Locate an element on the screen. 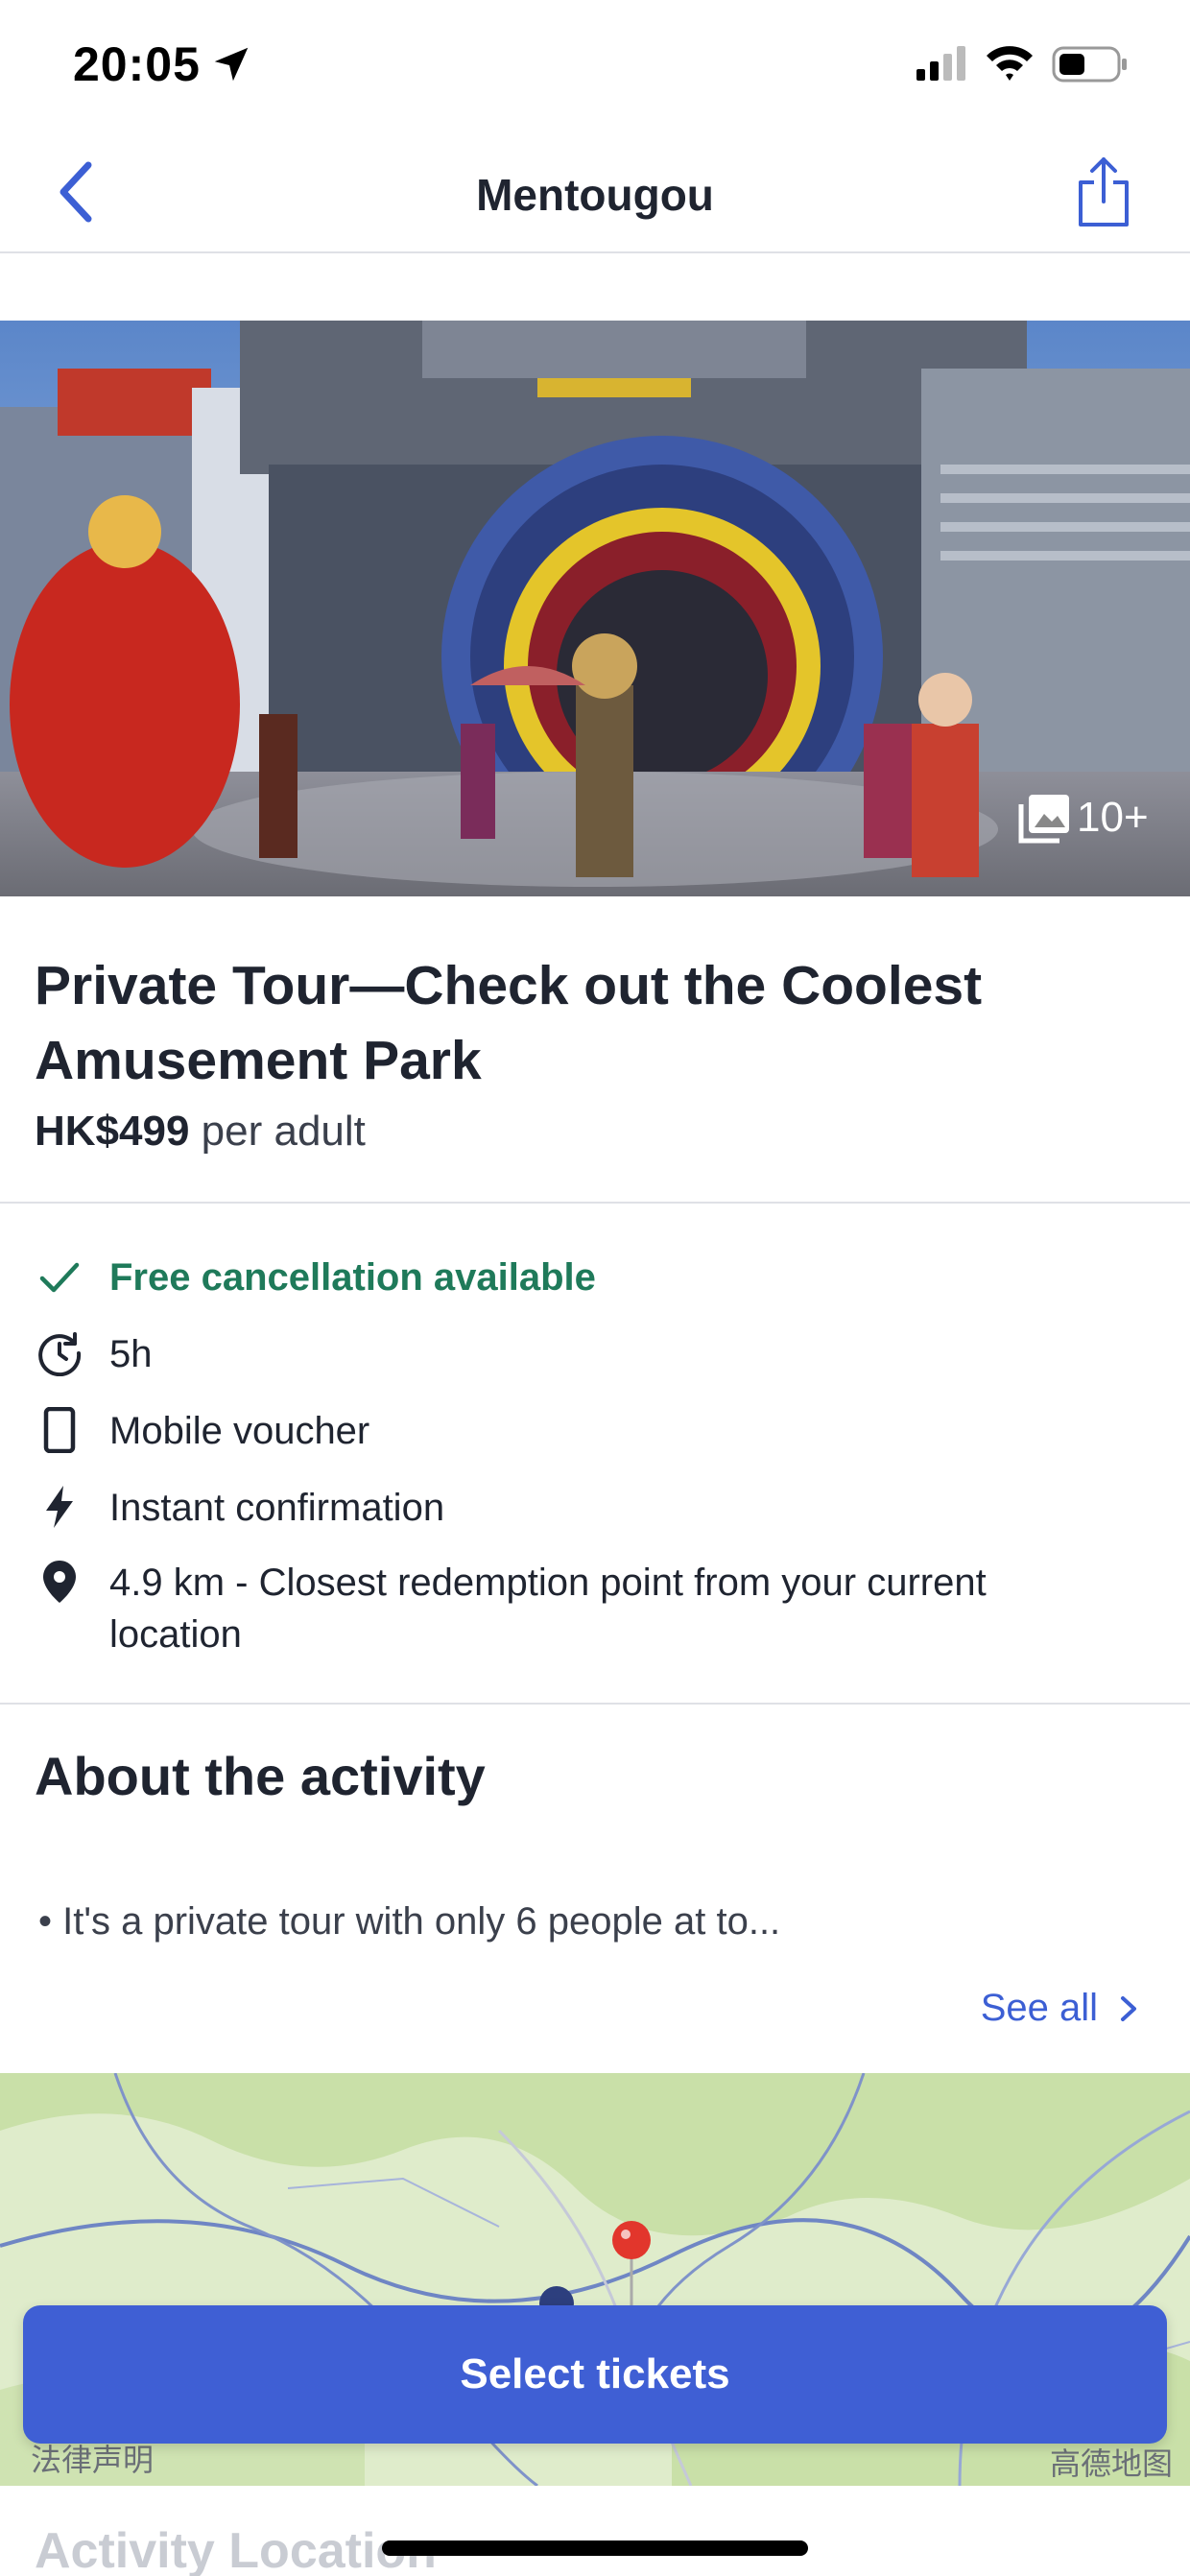 The image size is (1190, 2576). status-time: 20:05 is located at coordinates (137, 64).